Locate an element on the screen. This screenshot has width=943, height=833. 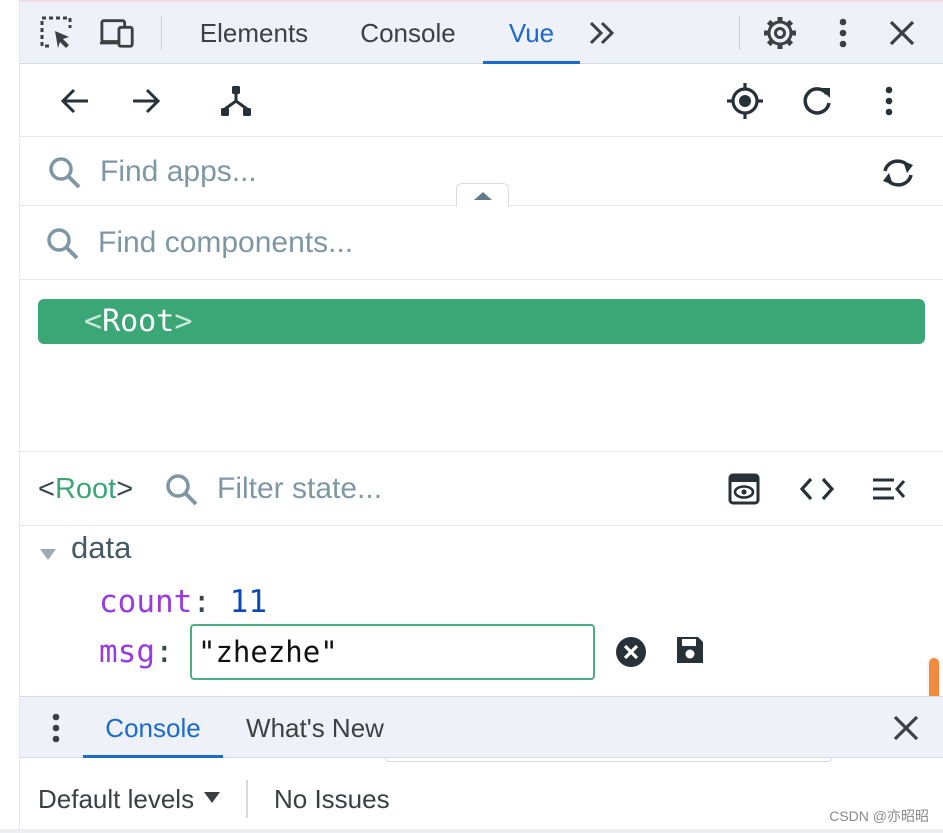
save-edit-icon is located at coordinates (690, 650).